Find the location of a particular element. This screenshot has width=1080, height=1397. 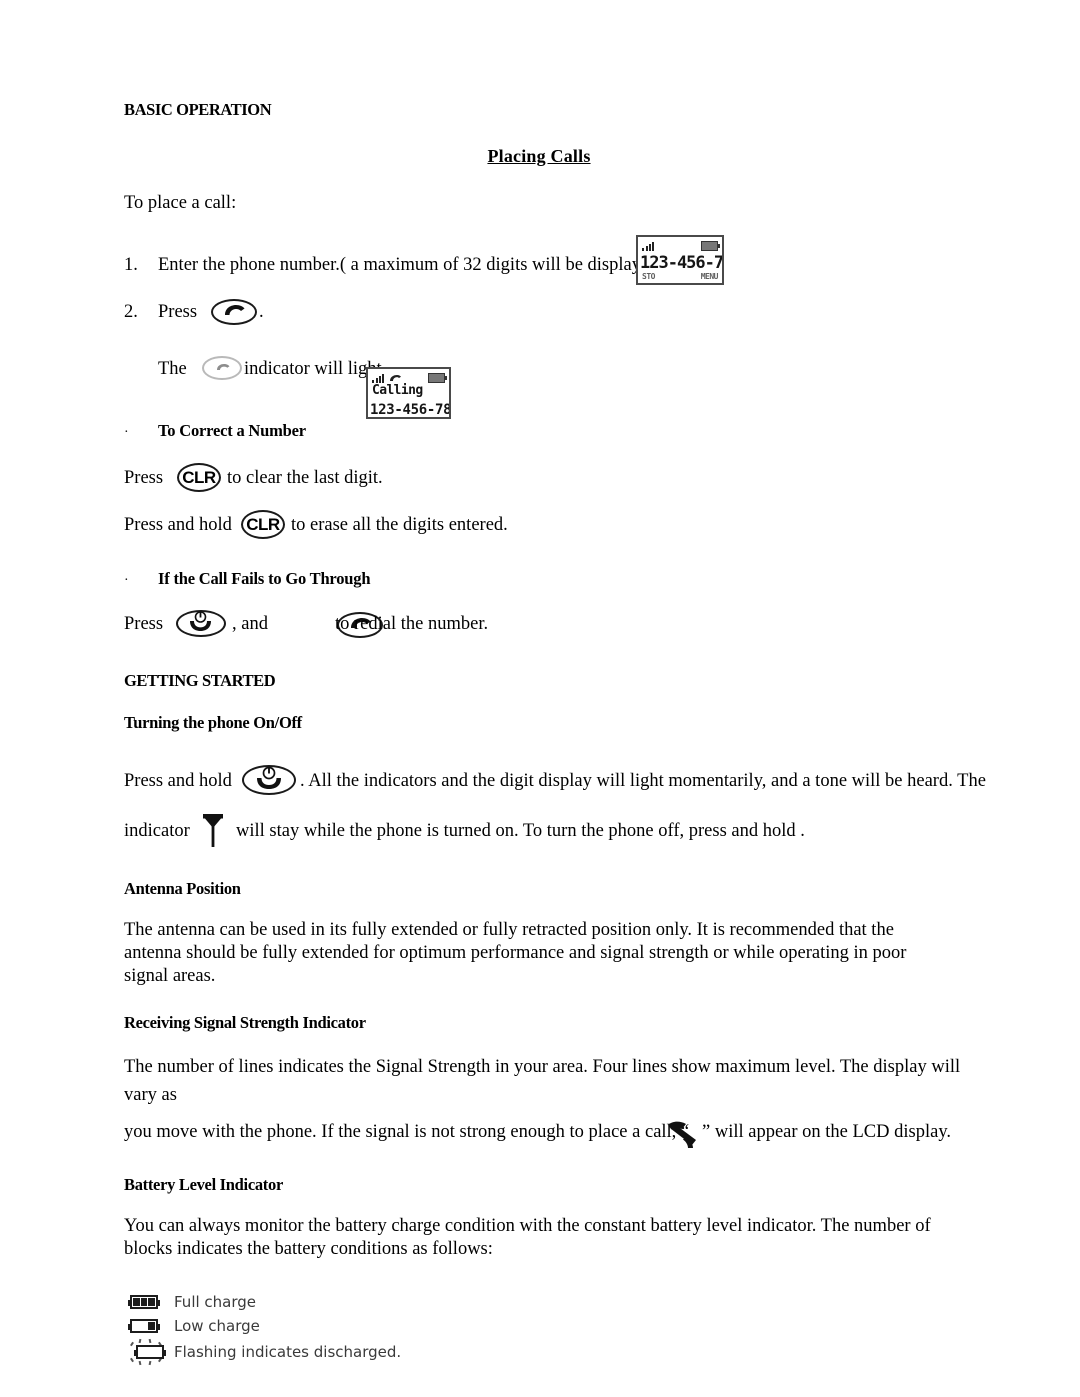

heading-antenna-position: Antenna Position is located at coordinates (182, 889).